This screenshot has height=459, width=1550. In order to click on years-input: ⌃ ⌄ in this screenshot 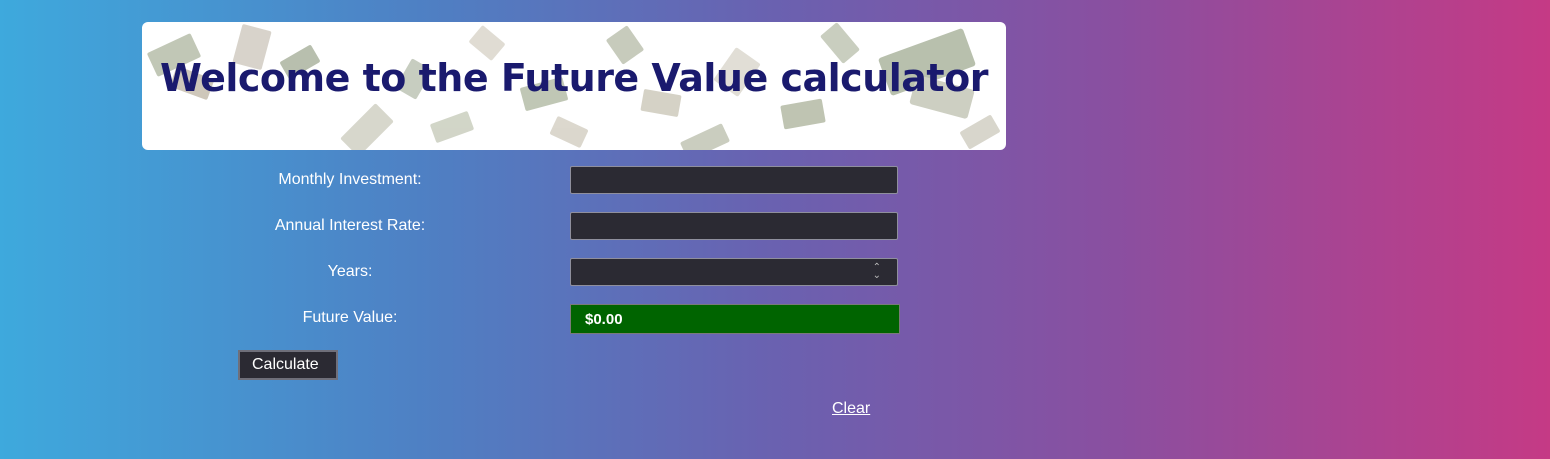, I will do `click(734, 272)`.